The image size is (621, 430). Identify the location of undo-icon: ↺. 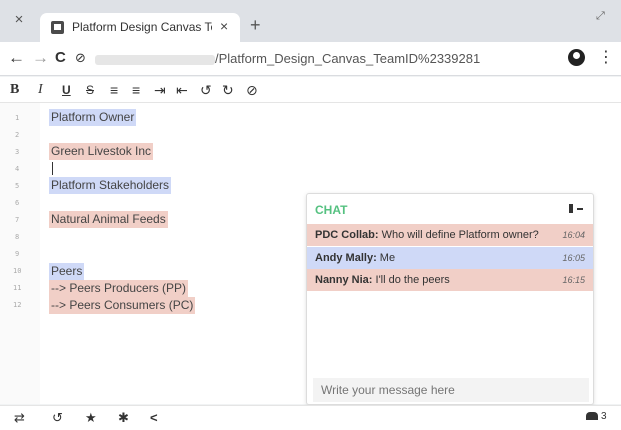
(206, 90).